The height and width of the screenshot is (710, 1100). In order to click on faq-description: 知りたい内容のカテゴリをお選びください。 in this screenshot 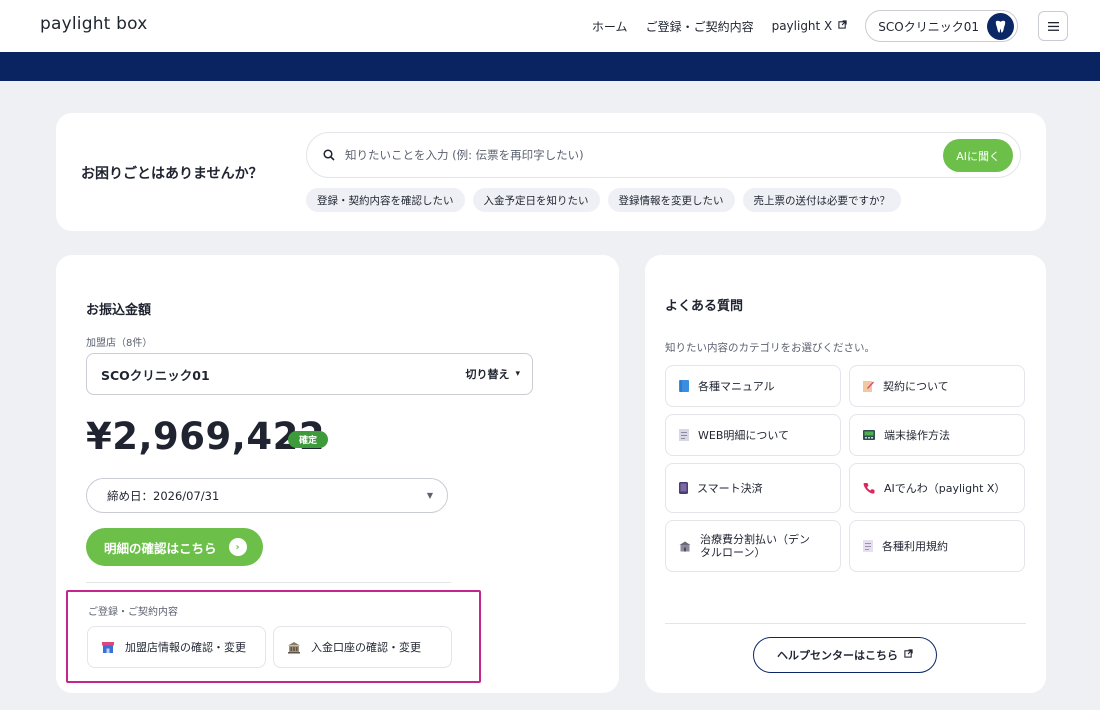, I will do `click(770, 348)`.